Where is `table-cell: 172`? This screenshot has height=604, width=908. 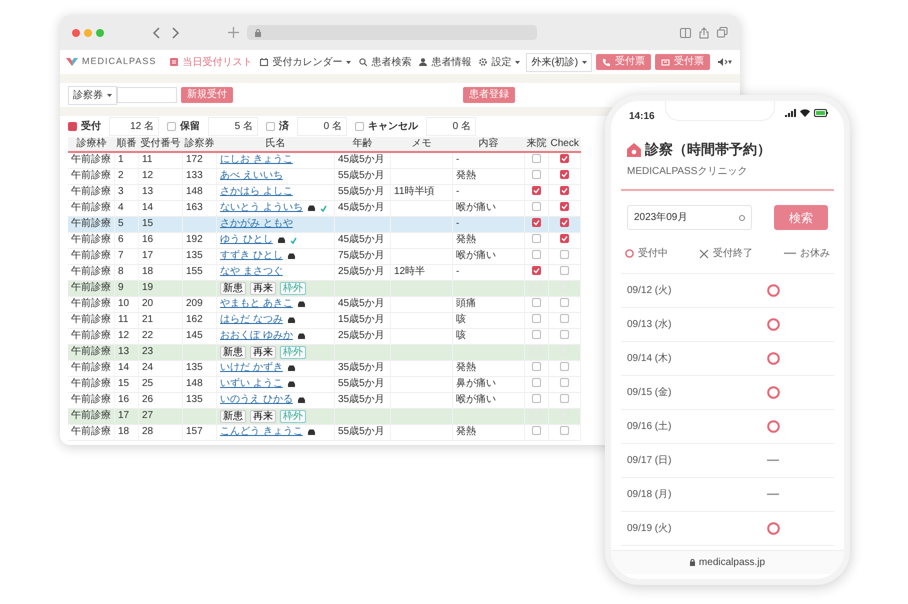 table-cell: 172 is located at coordinates (194, 159).